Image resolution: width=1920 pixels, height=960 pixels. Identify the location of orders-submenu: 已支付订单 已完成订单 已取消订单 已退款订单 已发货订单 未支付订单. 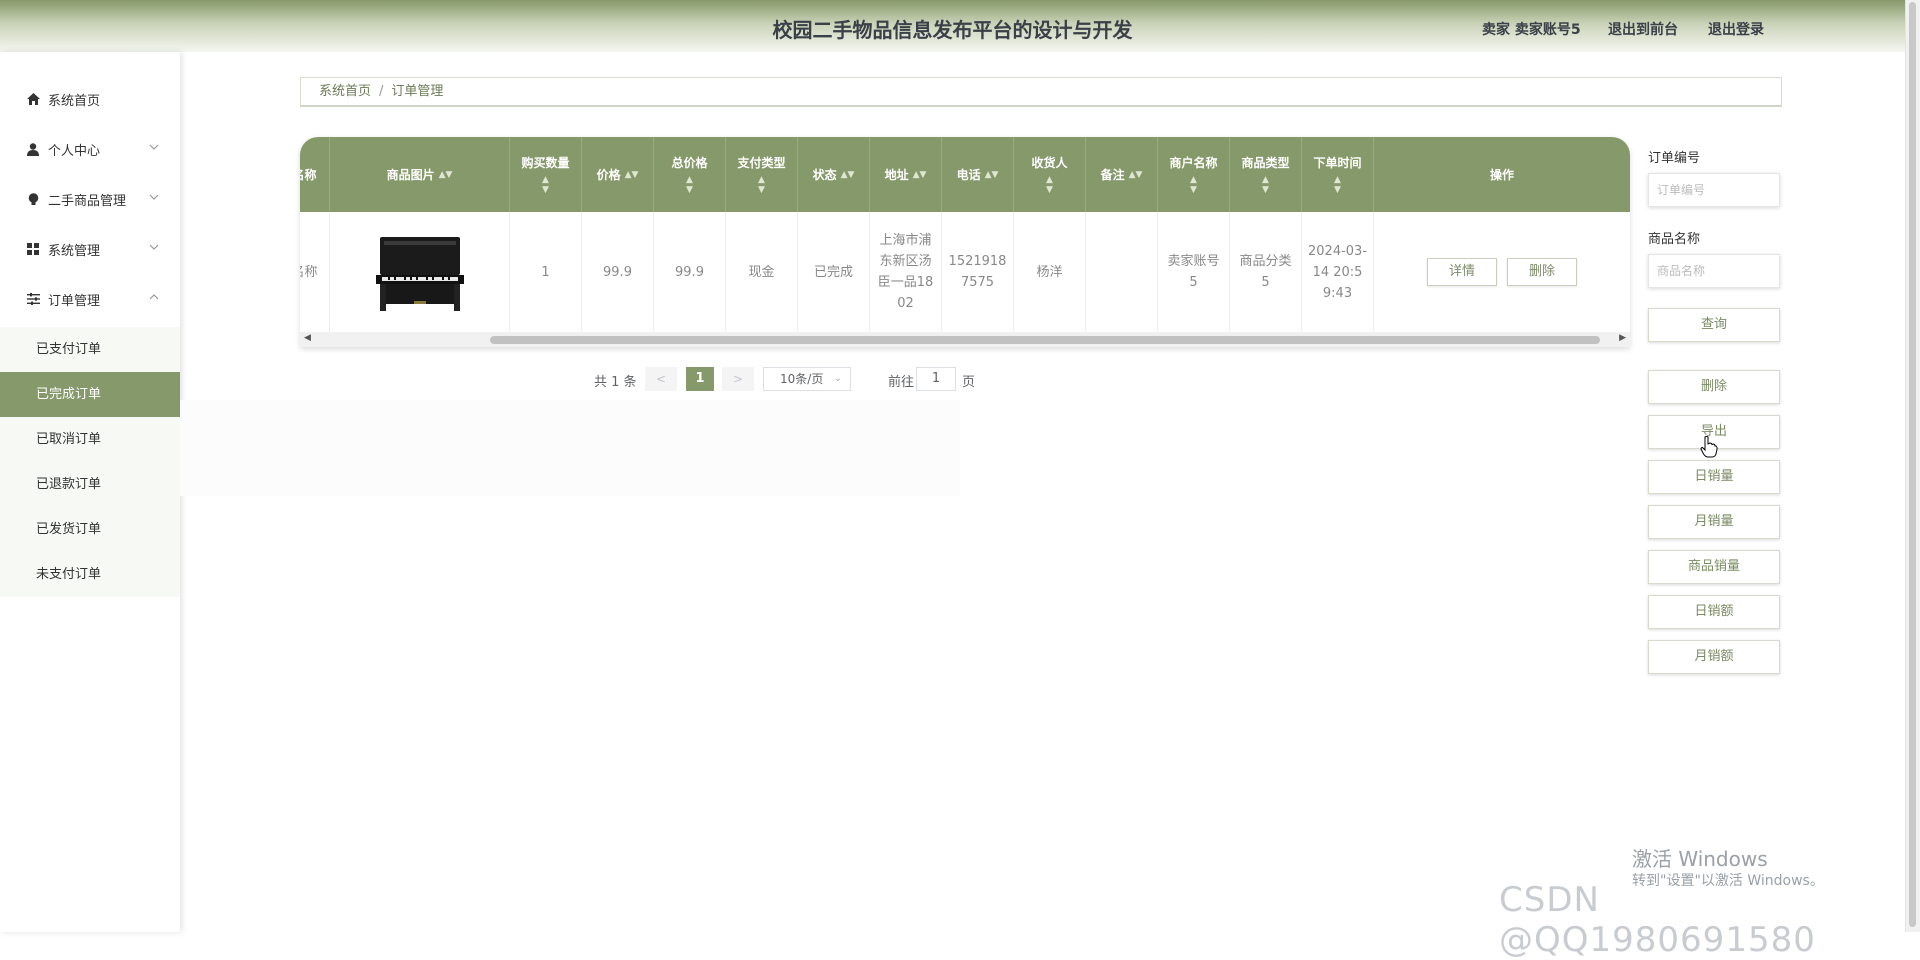
(90, 462).